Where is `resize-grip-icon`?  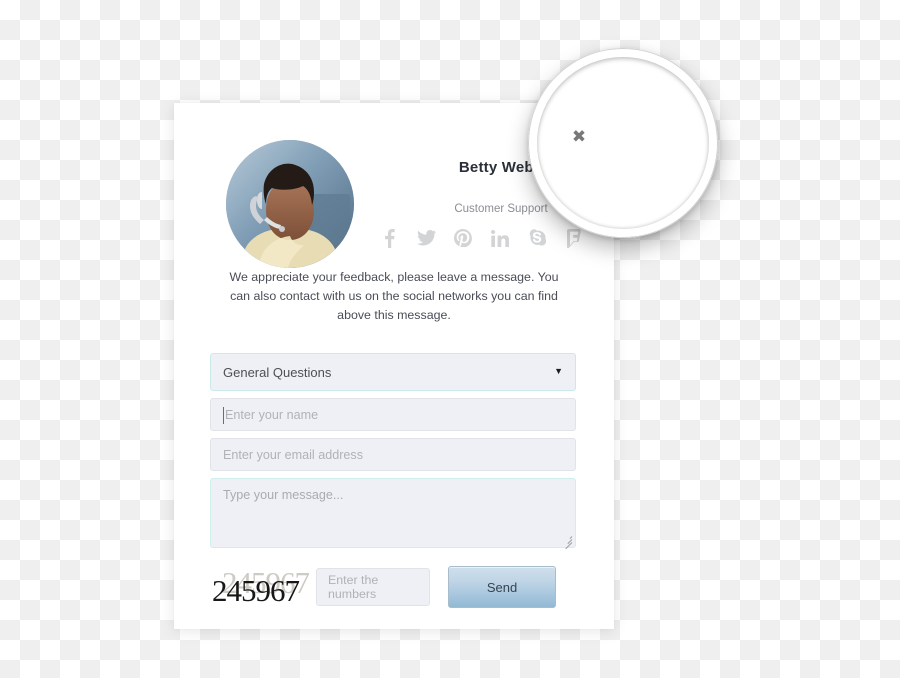
resize-grip-icon is located at coordinates (567, 542).